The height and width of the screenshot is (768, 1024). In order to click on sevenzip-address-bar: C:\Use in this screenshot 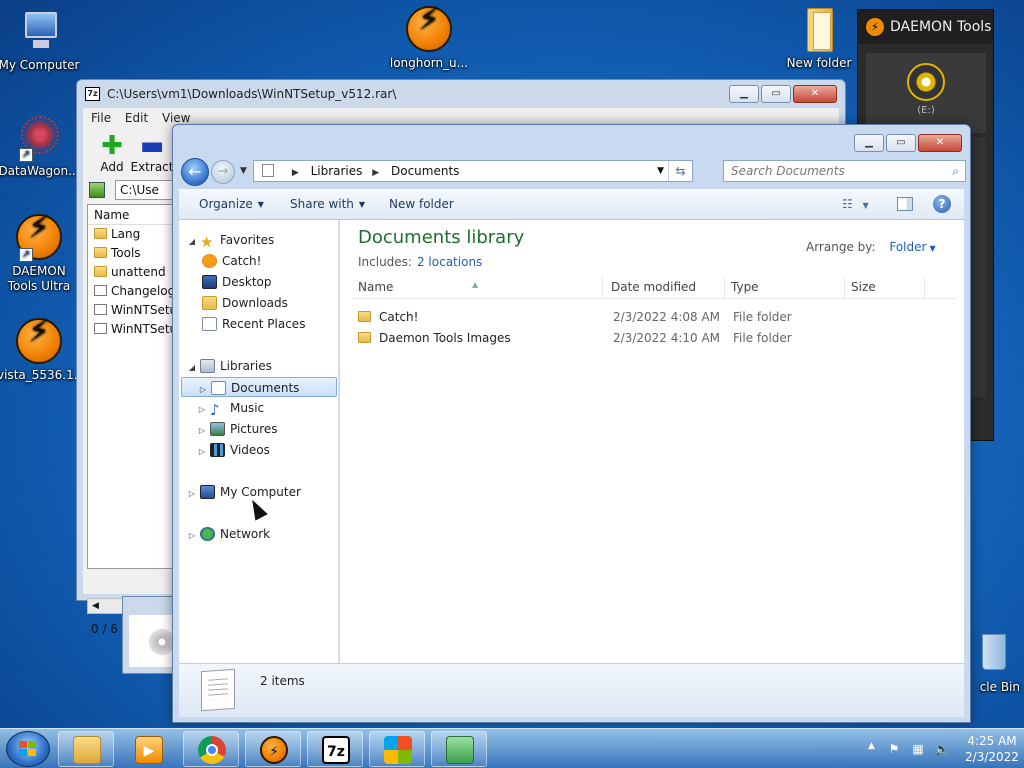, I will do `click(147, 190)`.